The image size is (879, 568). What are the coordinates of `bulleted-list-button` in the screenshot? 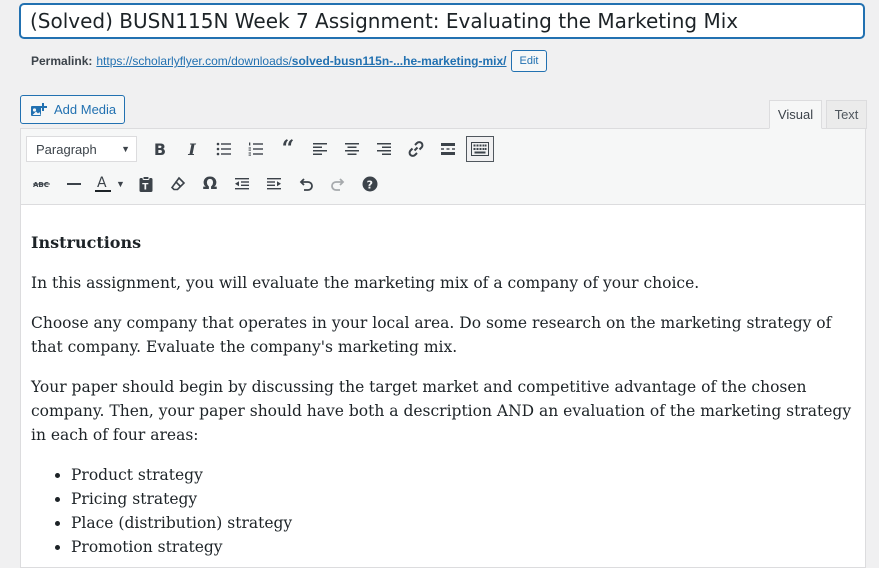 It's located at (224, 149).